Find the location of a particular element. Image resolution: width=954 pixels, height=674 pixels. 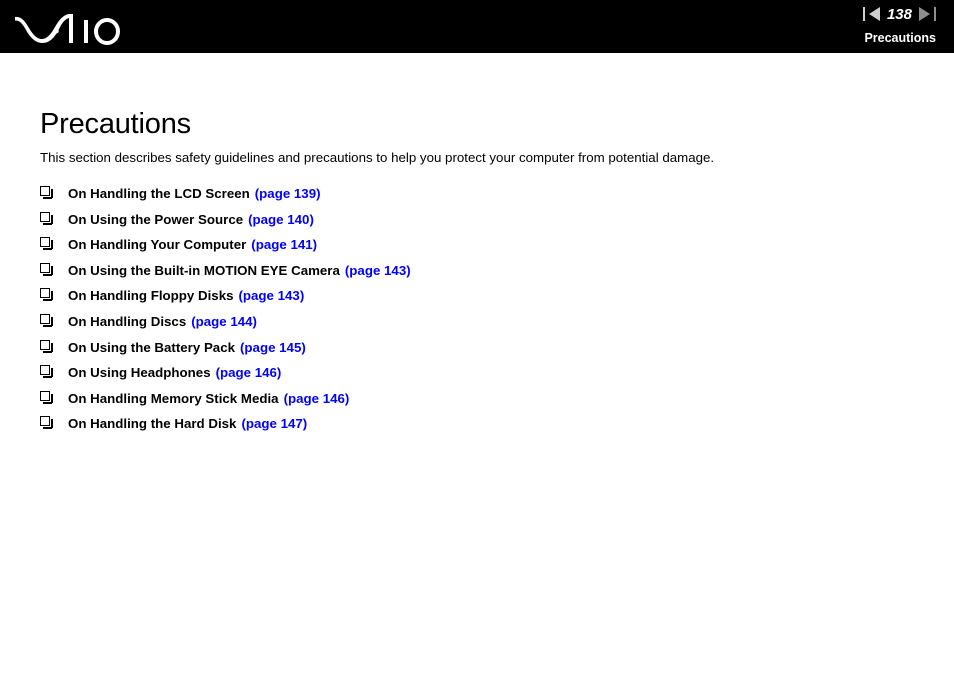

header-navigation: 138 Precautions is located at coordinates (899, 24).